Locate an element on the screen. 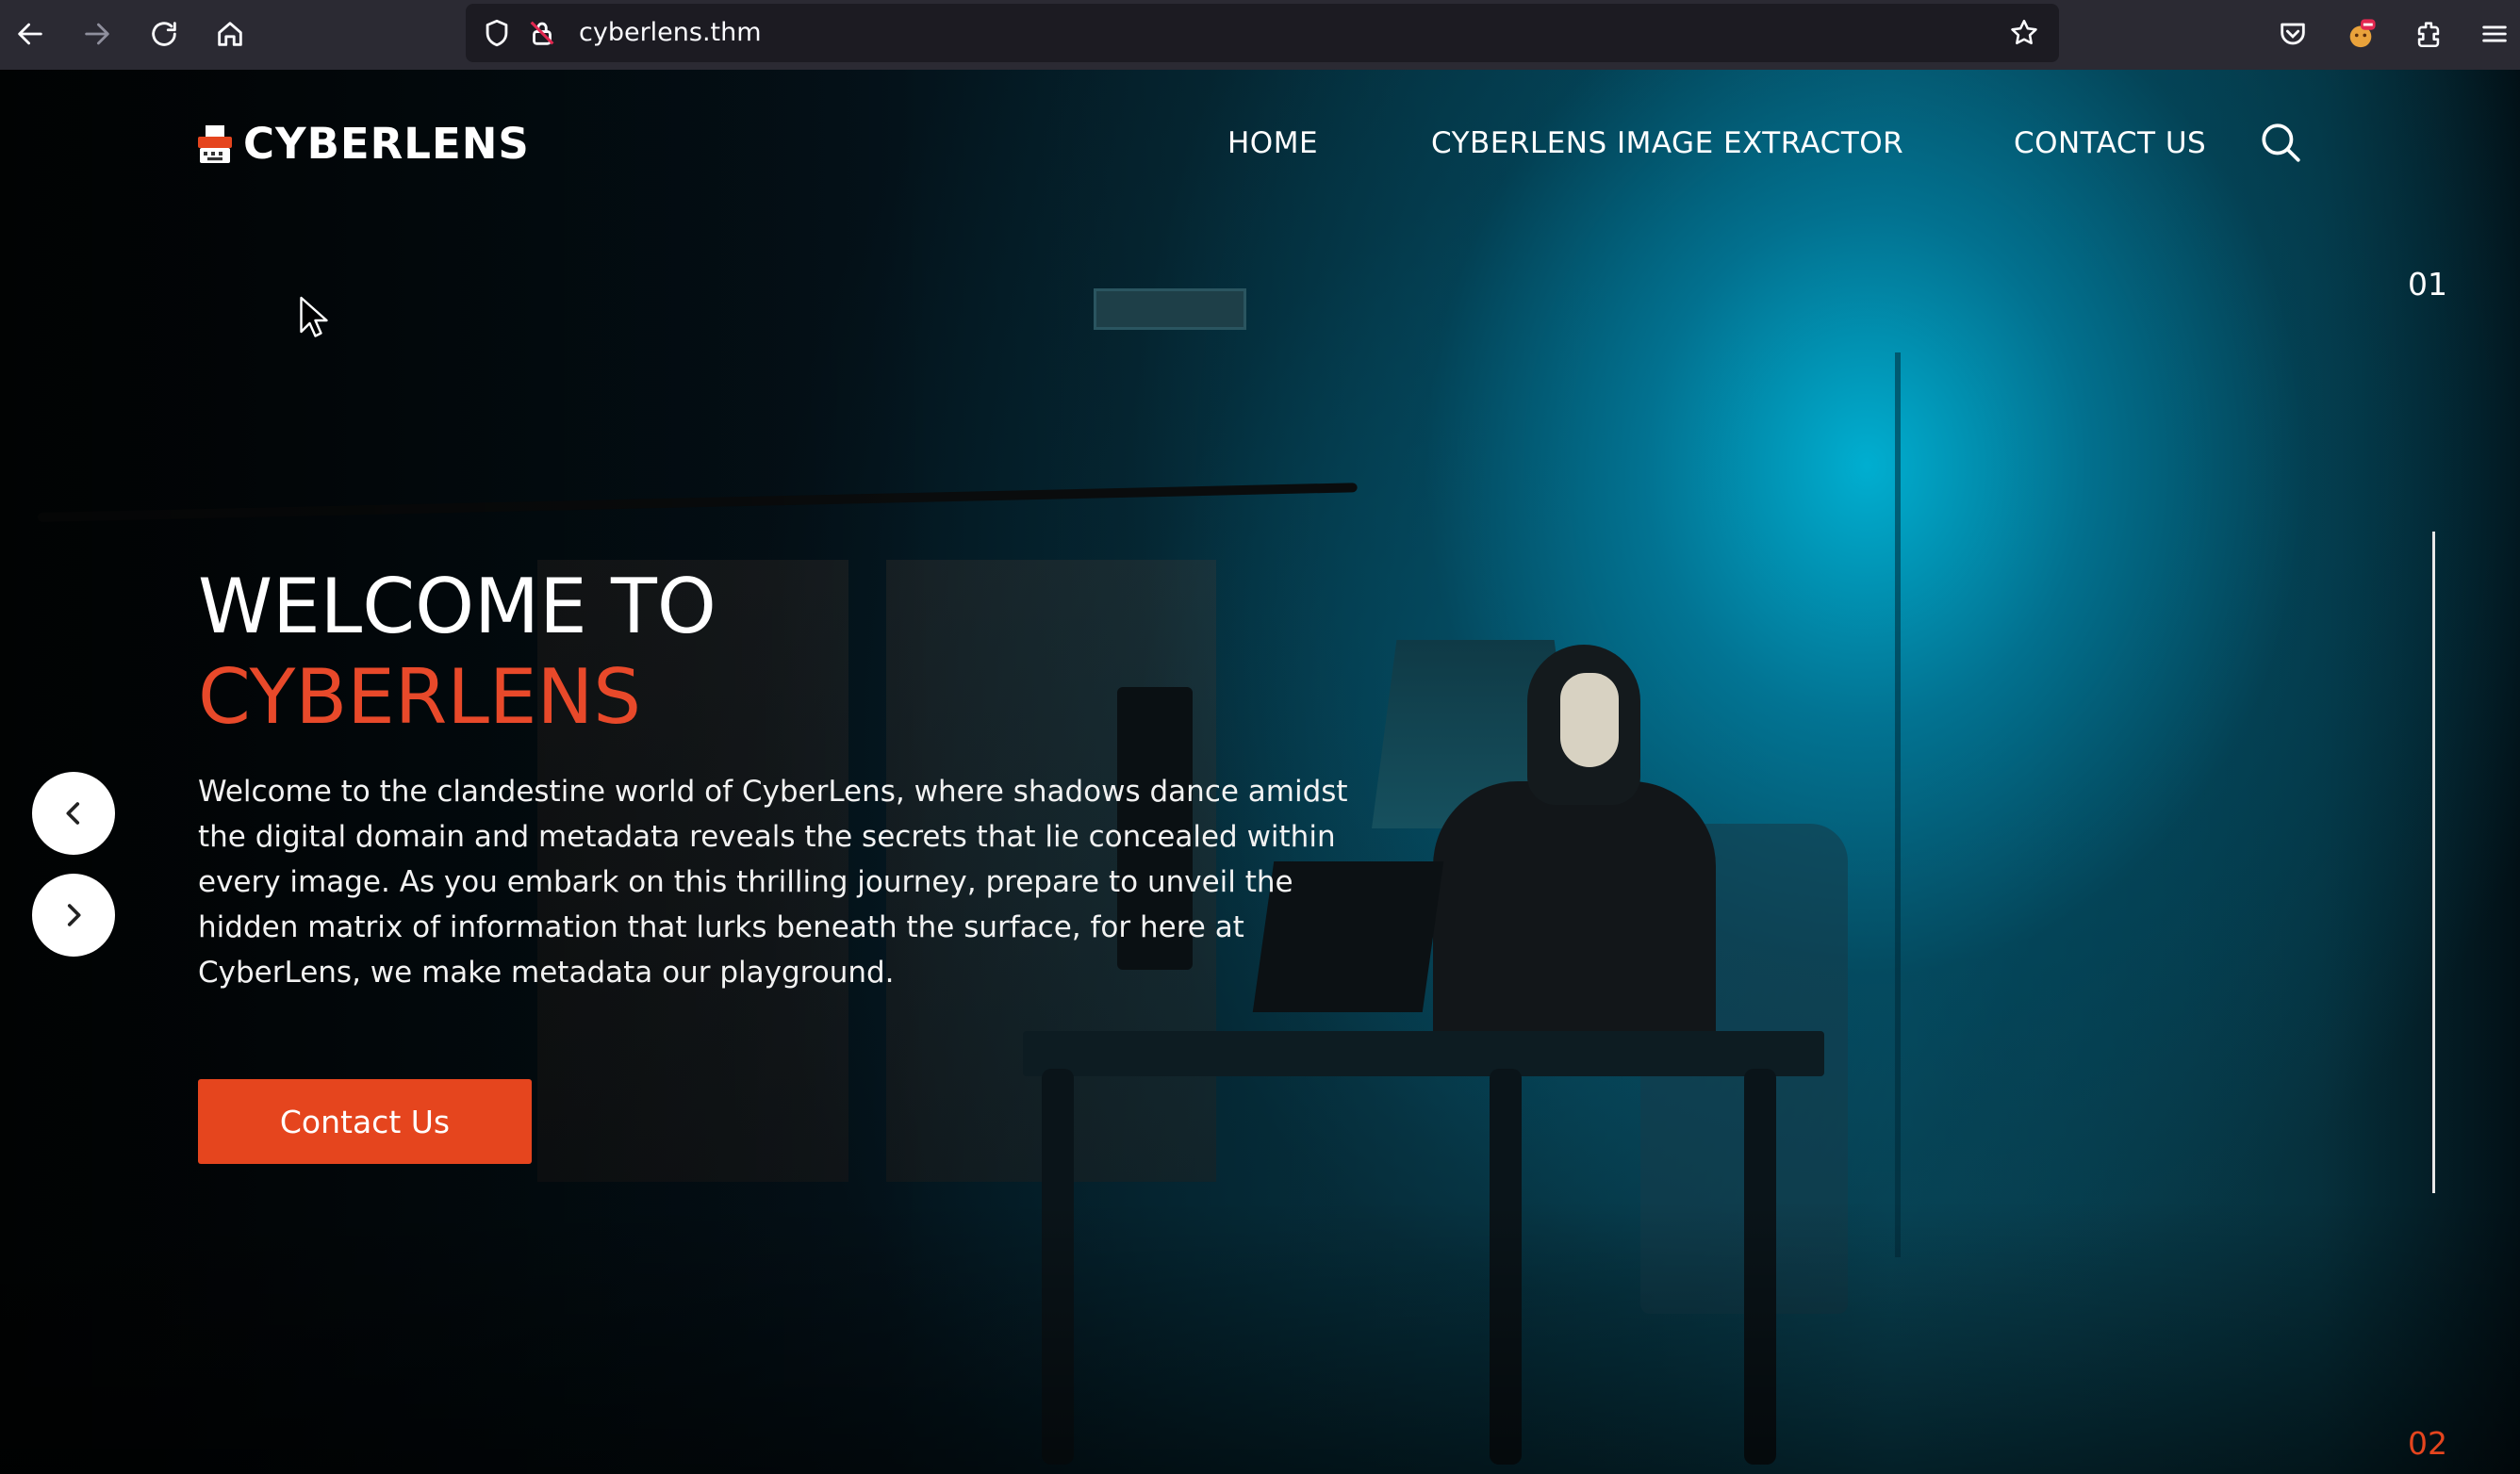 This screenshot has width=2520, height=1474. shield-icon is located at coordinates (497, 33).